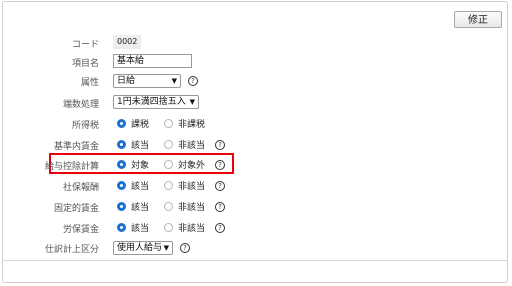 This screenshot has height=286, width=512. What do you see at coordinates (127, 42) in the screenshot?
I see `code-value: 0002` at bounding box center [127, 42].